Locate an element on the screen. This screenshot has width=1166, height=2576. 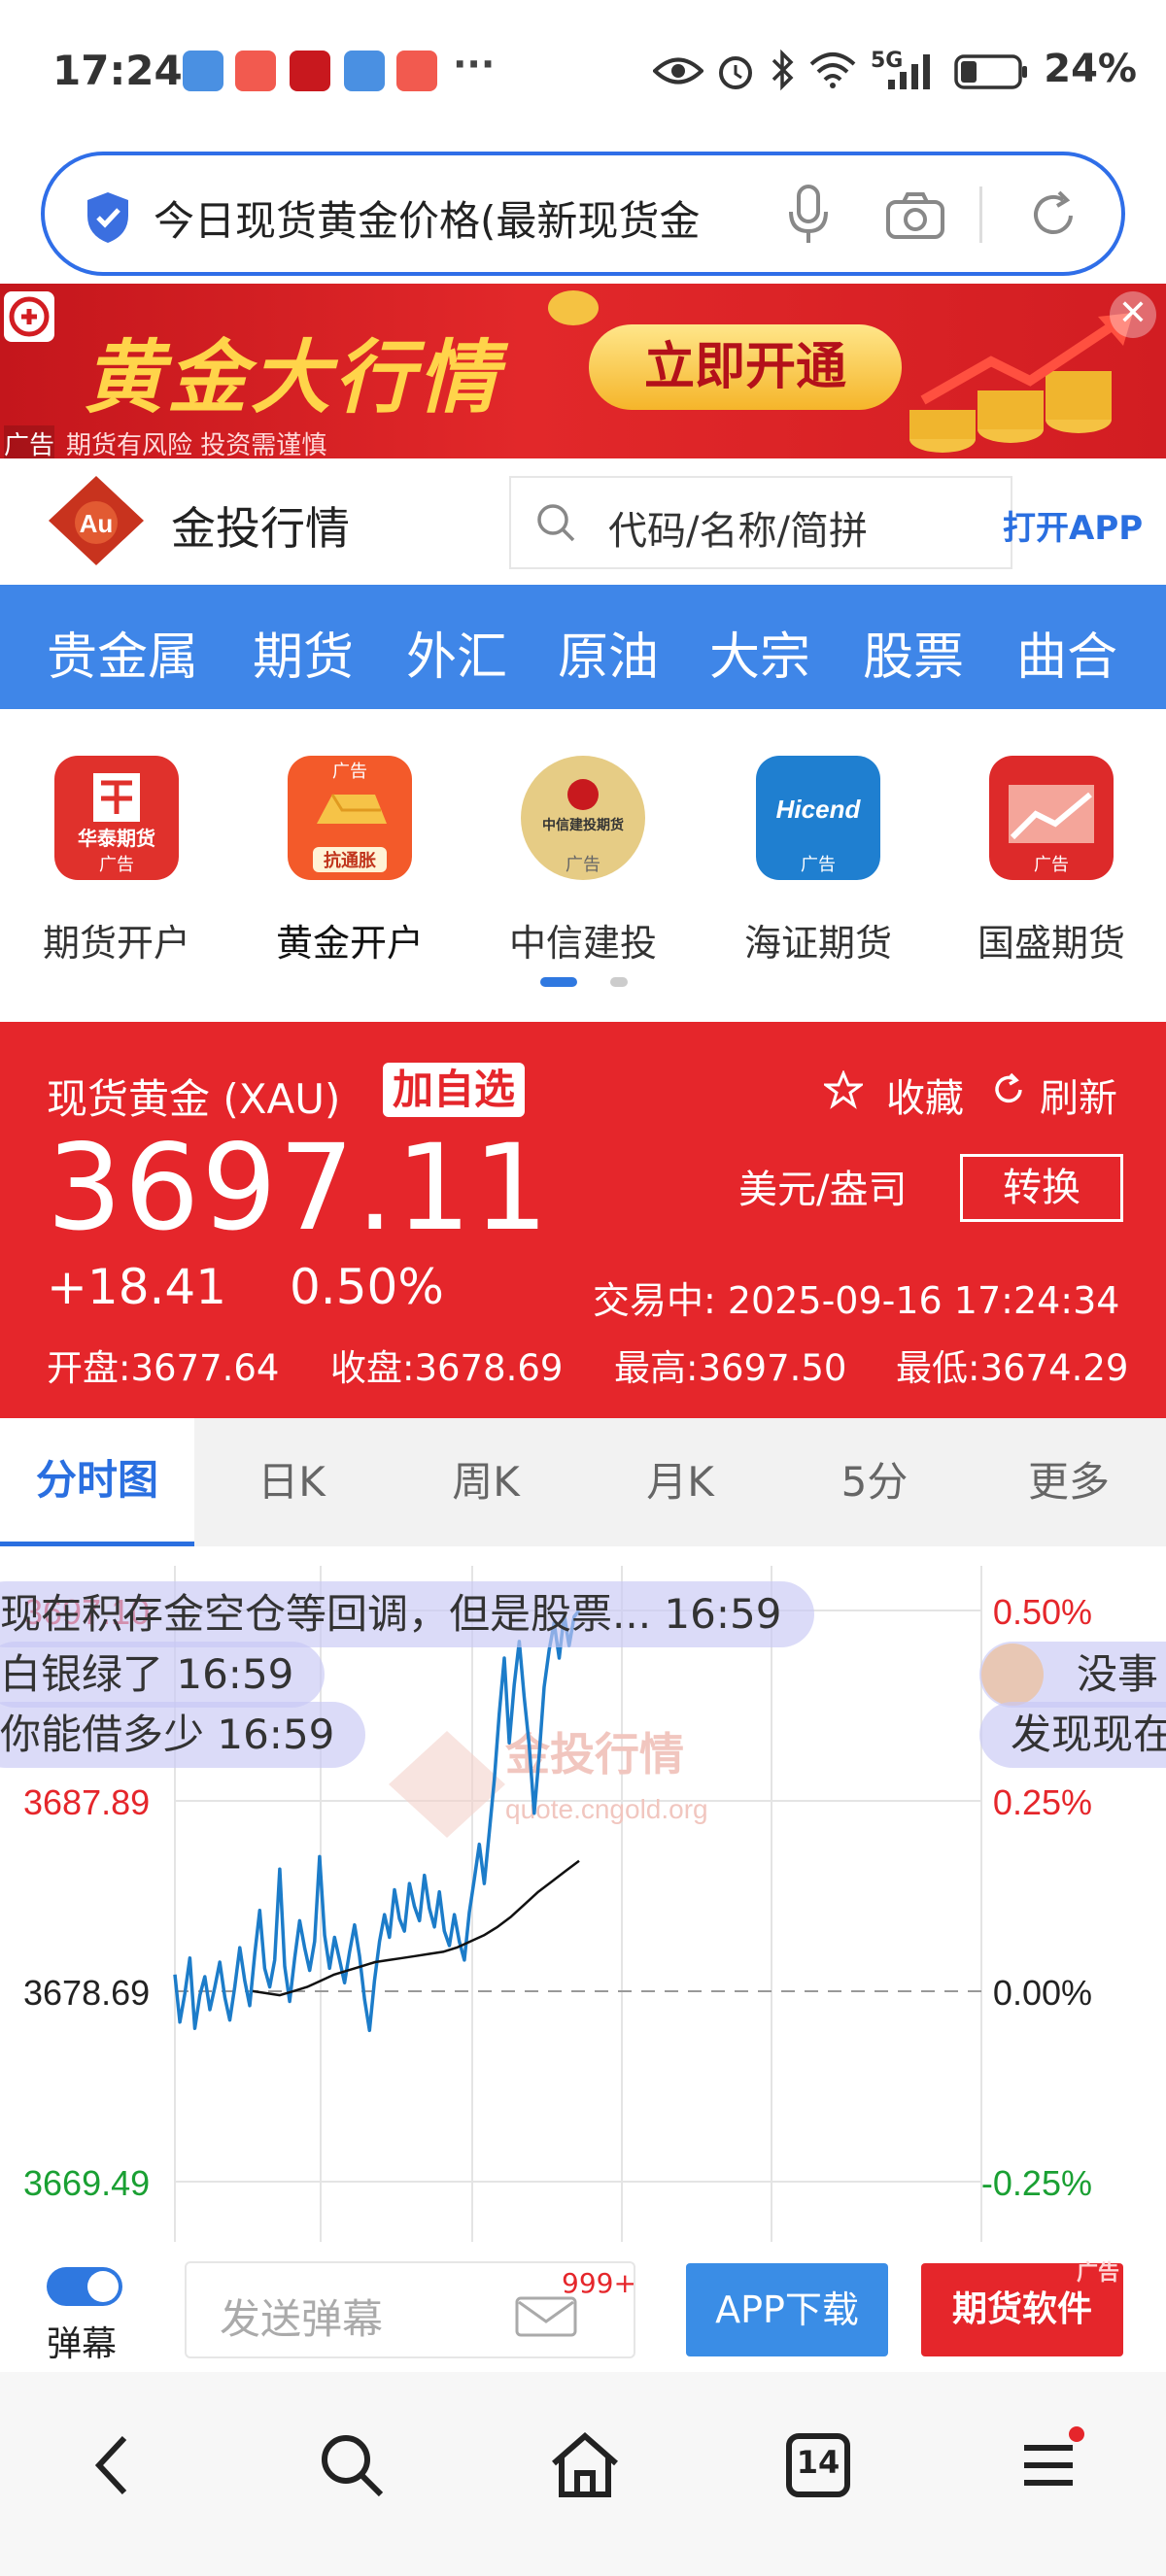
tab-more: 更多 is located at coordinates (1069, 1482).